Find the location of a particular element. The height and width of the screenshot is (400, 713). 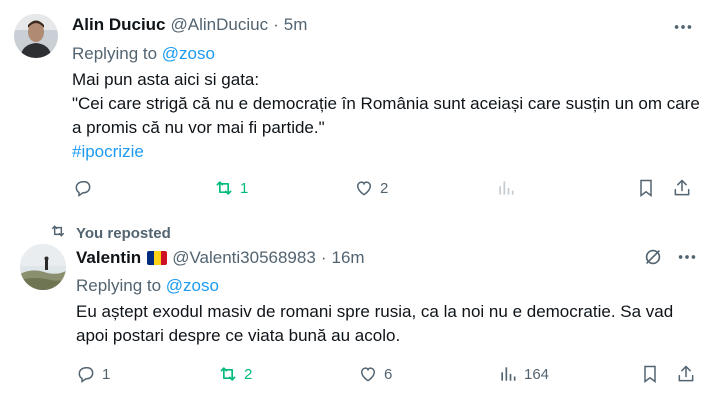

flag-icon is located at coordinates (157, 258).